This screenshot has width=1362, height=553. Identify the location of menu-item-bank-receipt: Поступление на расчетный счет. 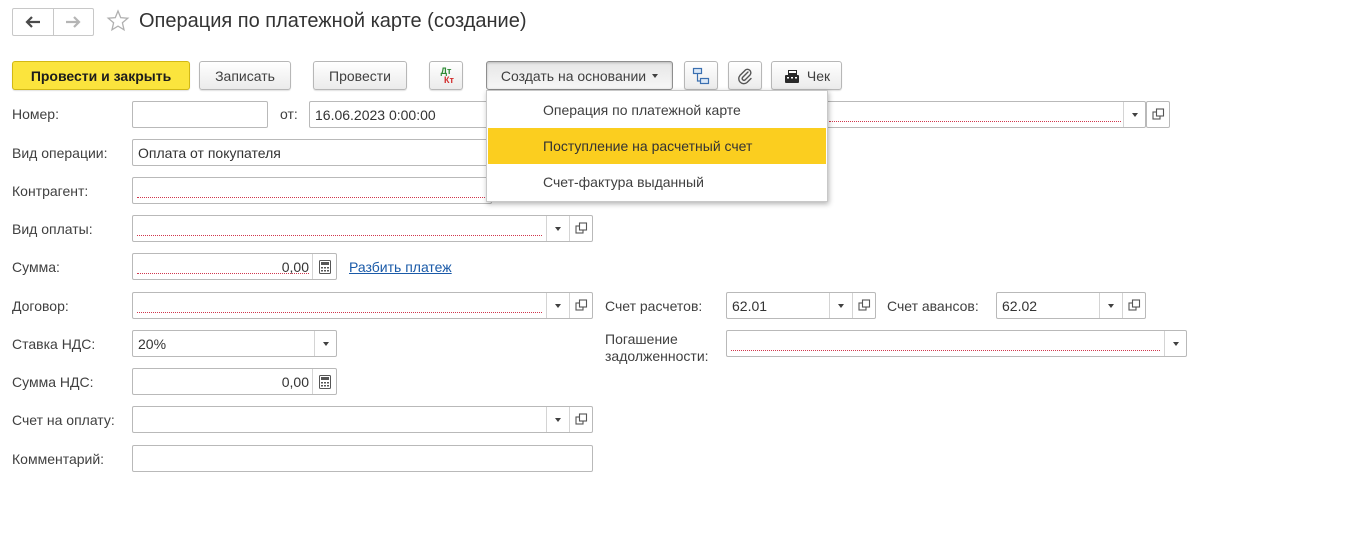
(657, 146).